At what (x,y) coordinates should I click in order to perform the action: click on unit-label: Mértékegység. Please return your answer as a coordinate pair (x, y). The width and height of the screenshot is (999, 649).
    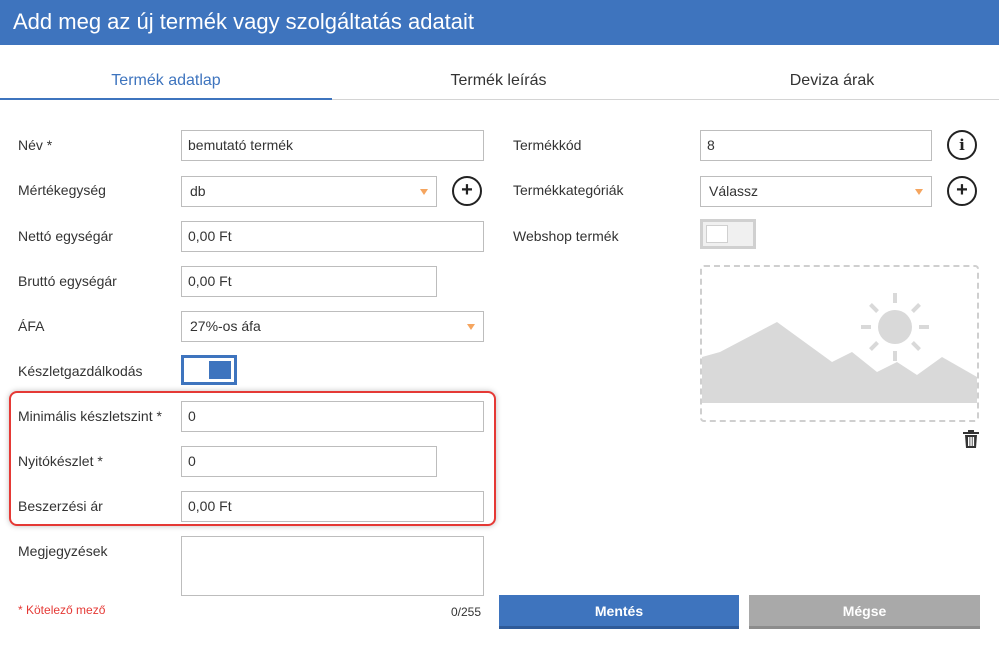
    Looking at the image, I should click on (62, 190).